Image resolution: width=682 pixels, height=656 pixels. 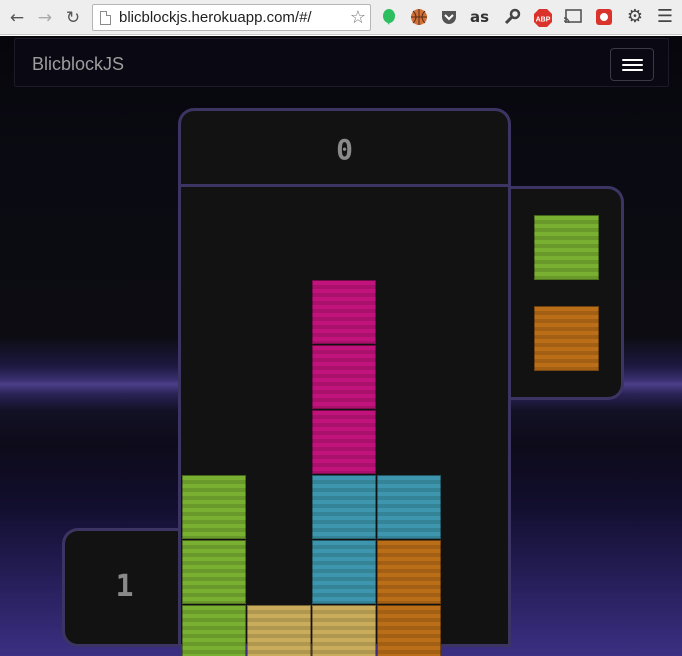 What do you see at coordinates (512, 17) in the screenshot?
I see `wrench-icon` at bounding box center [512, 17].